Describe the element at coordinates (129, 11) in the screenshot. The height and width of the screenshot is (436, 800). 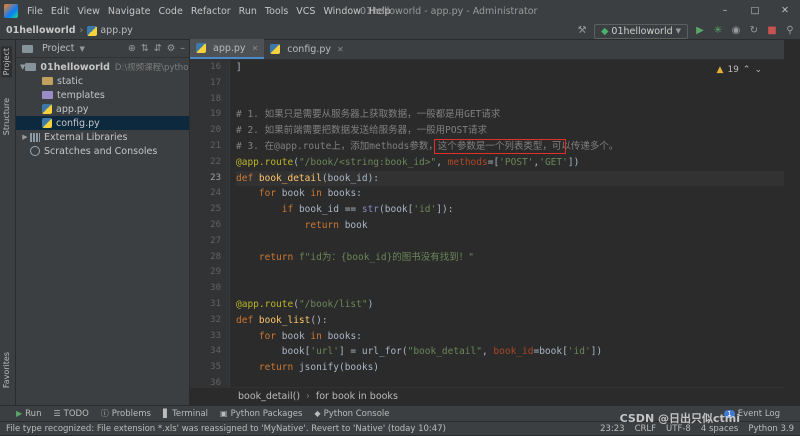
I see `menu-navigate: Navigate` at that location.